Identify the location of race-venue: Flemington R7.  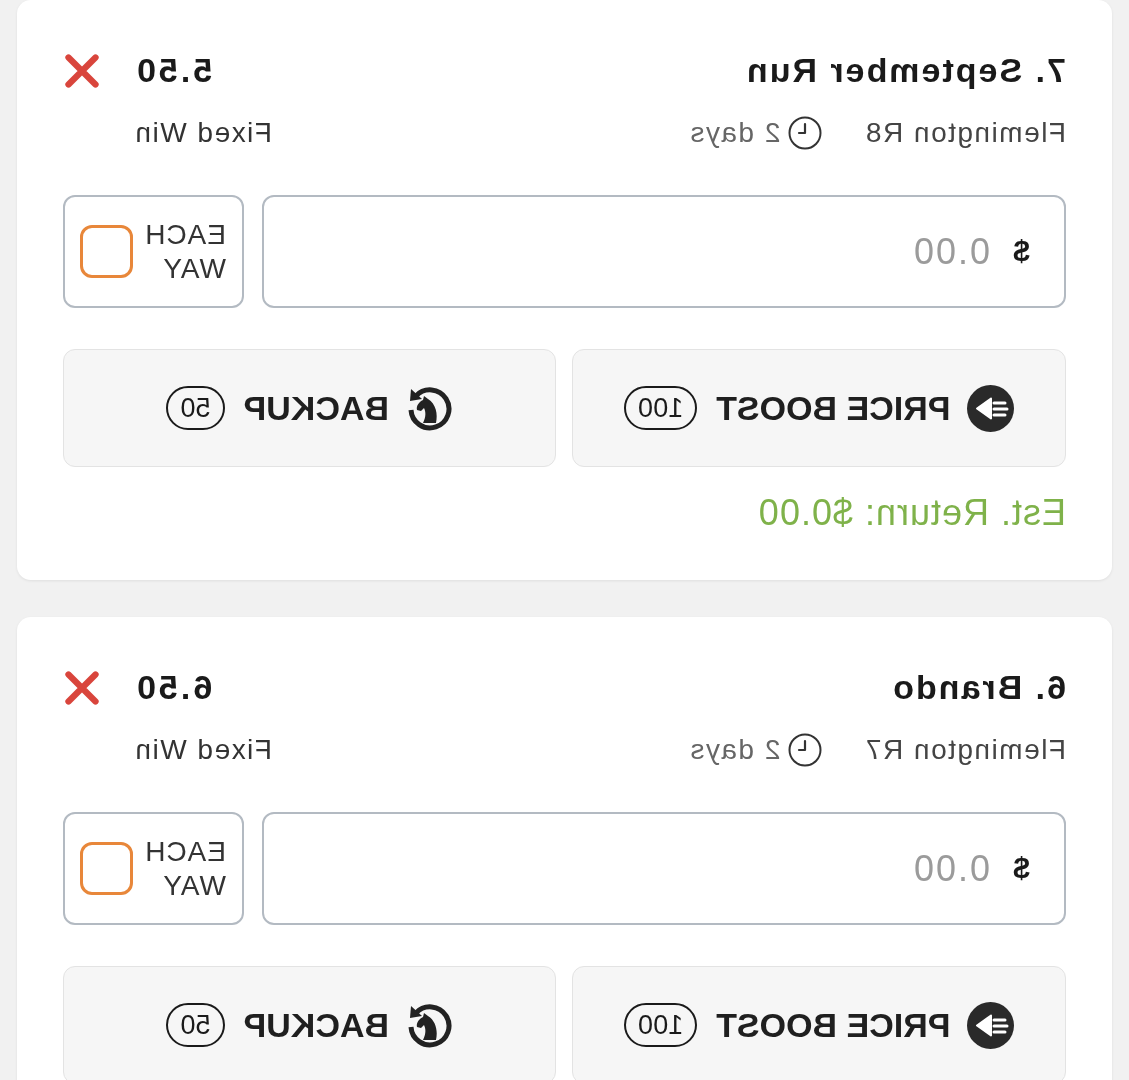
(965, 750).